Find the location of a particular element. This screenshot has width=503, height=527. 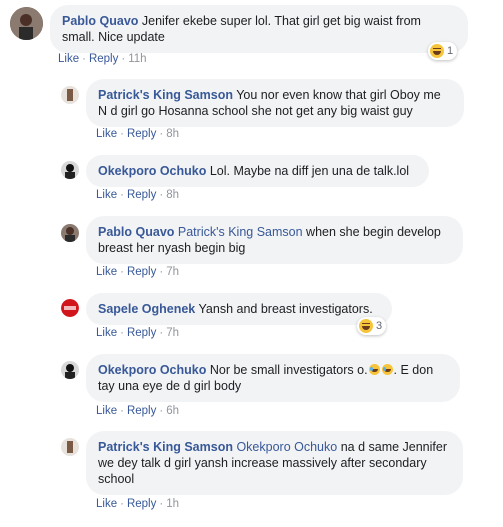

reaction-count: 3 is located at coordinates (372, 326).